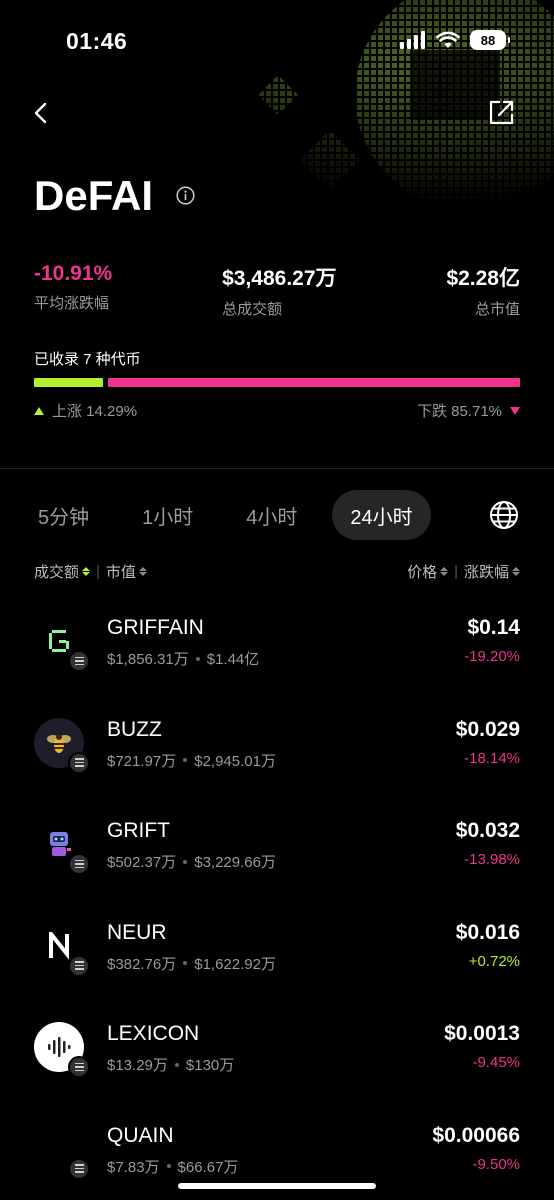 The height and width of the screenshot is (1200, 554). What do you see at coordinates (422, 572) in the screenshot?
I see `sort-price-label: 价格` at bounding box center [422, 572].